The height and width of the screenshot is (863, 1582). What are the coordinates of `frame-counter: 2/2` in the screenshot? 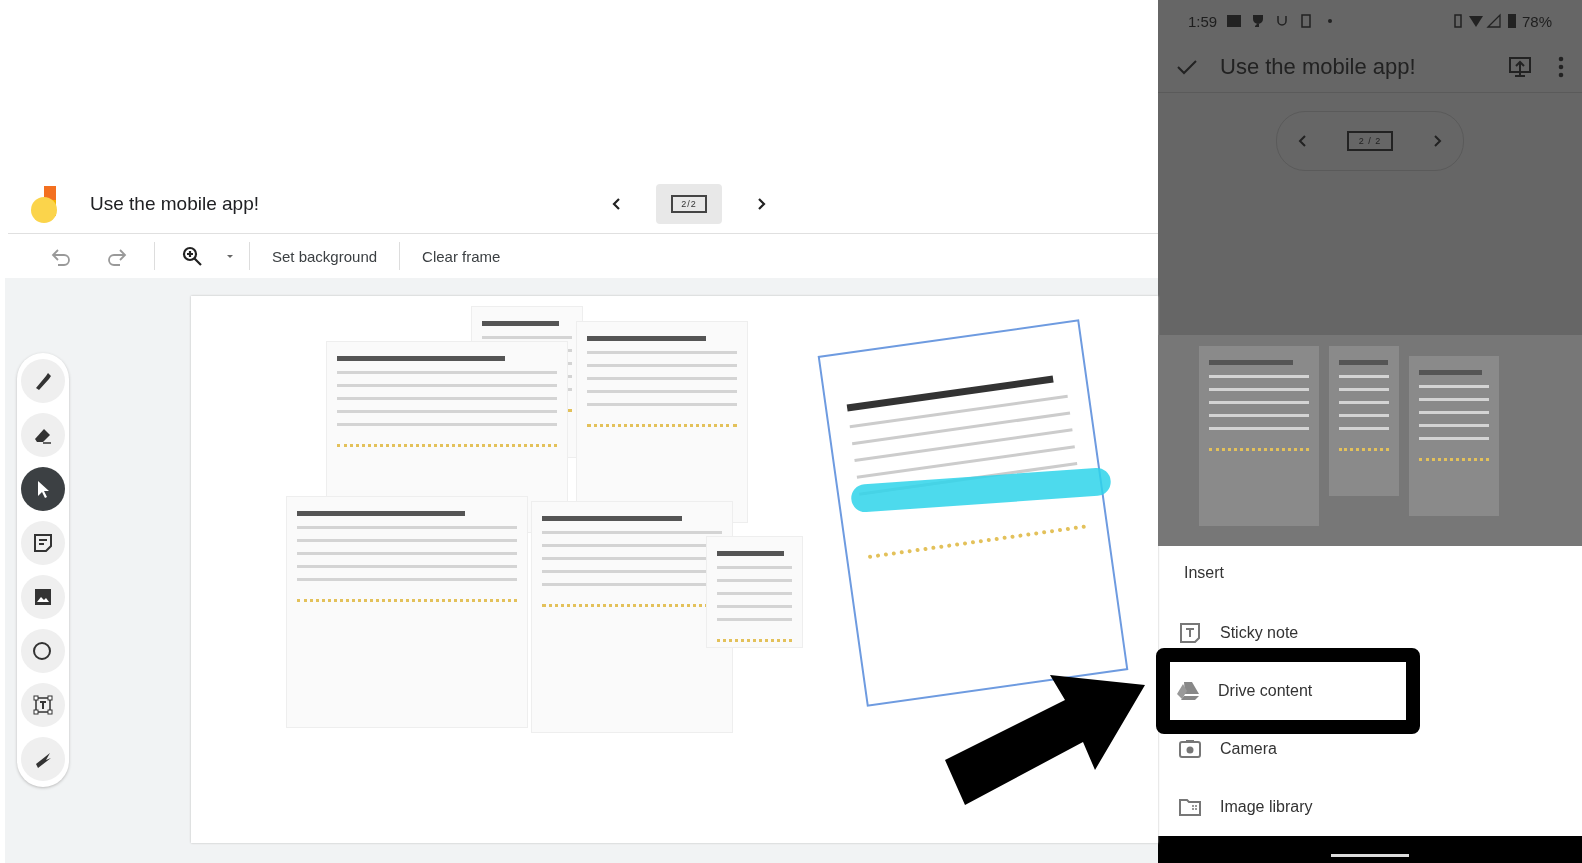 It's located at (689, 204).